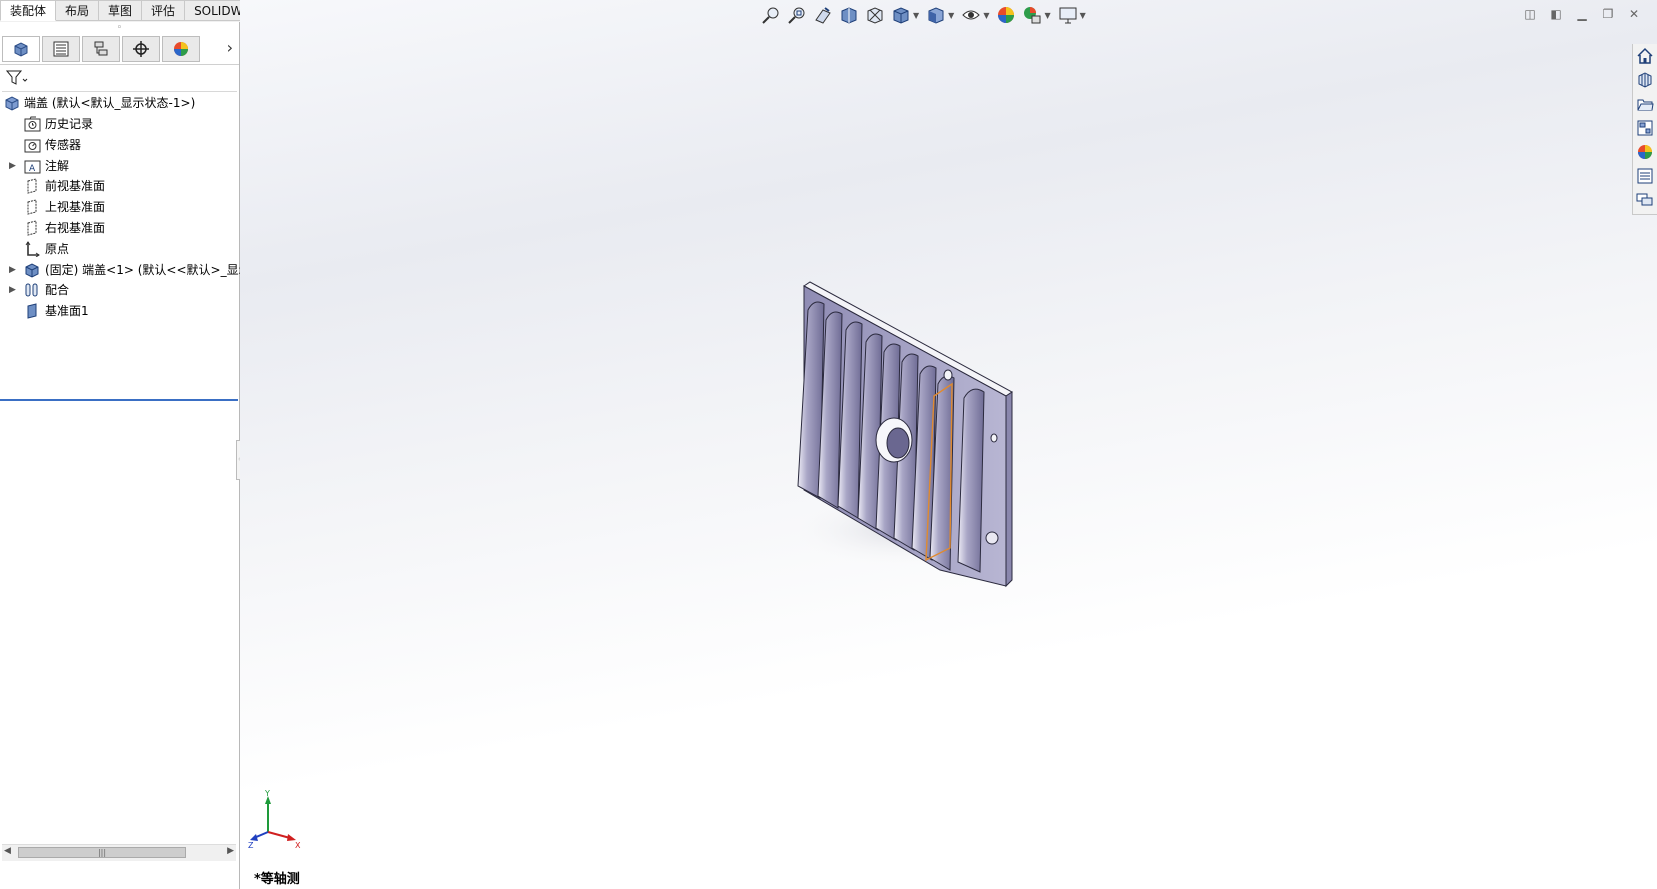 The width and height of the screenshot is (1657, 889). I want to click on more-tabs-arrow: ›, so click(230, 47).